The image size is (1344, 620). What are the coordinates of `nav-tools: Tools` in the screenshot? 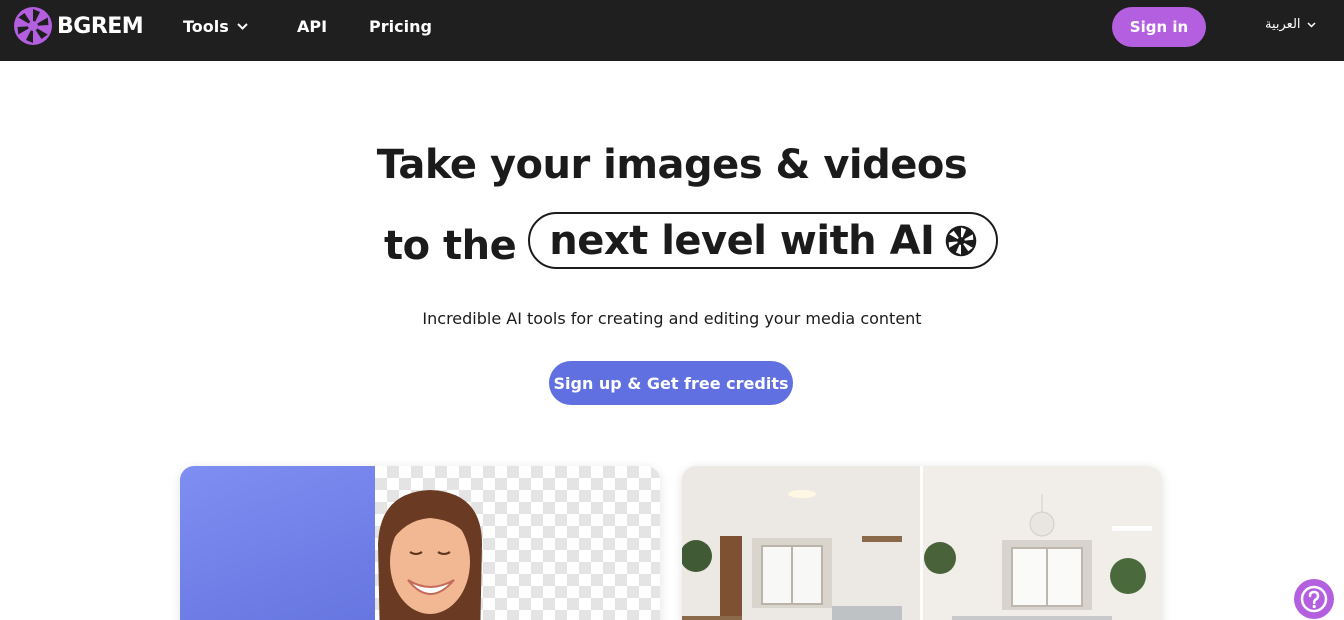 It's located at (215, 26).